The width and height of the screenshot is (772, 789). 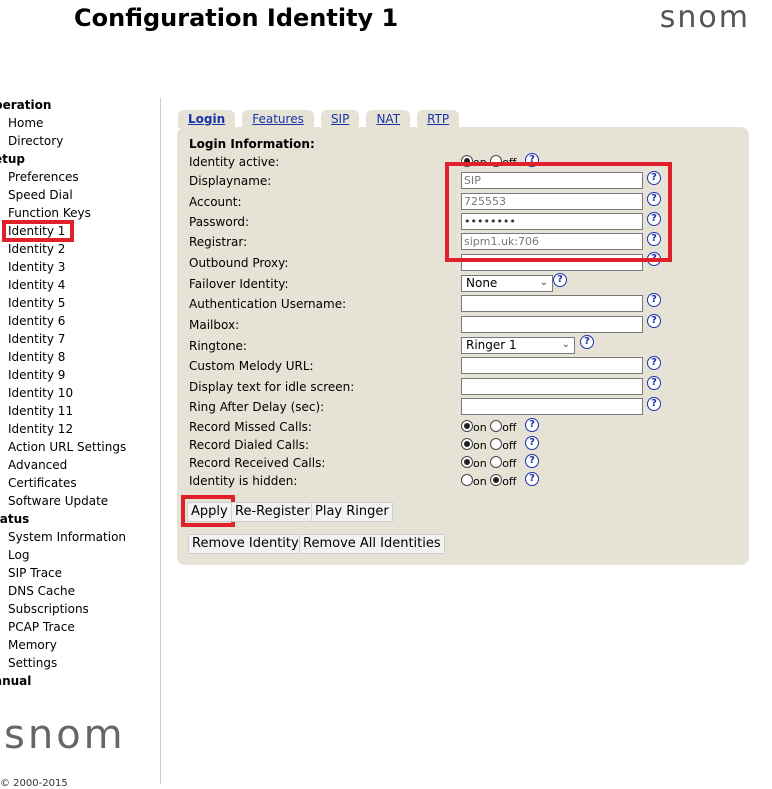 What do you see at coordinates (496, 462) in the screenshot?
I see `record-received-off-radio` at bounding box center [496, 462].